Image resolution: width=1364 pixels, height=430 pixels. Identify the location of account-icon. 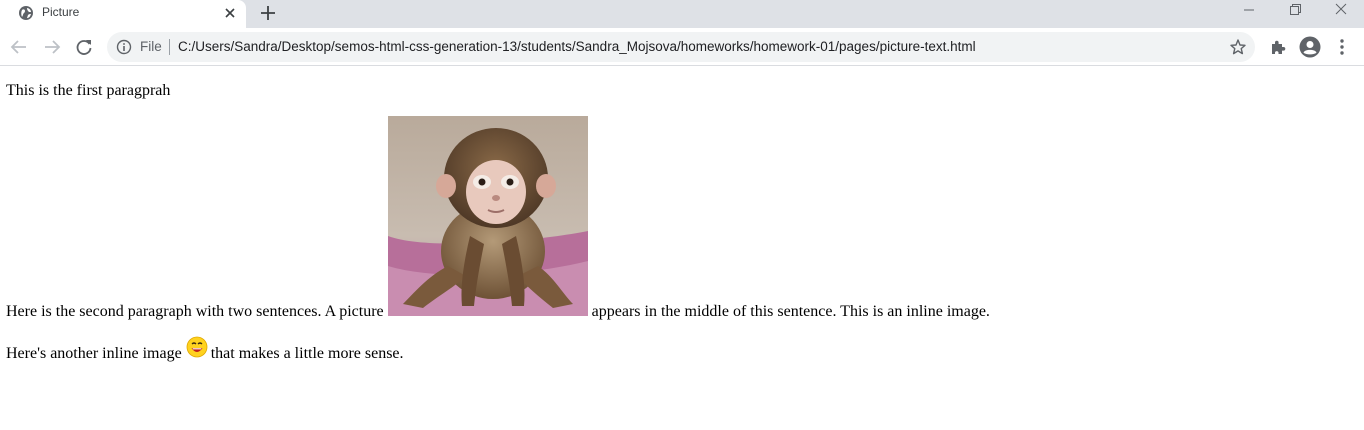
(1310, 47).